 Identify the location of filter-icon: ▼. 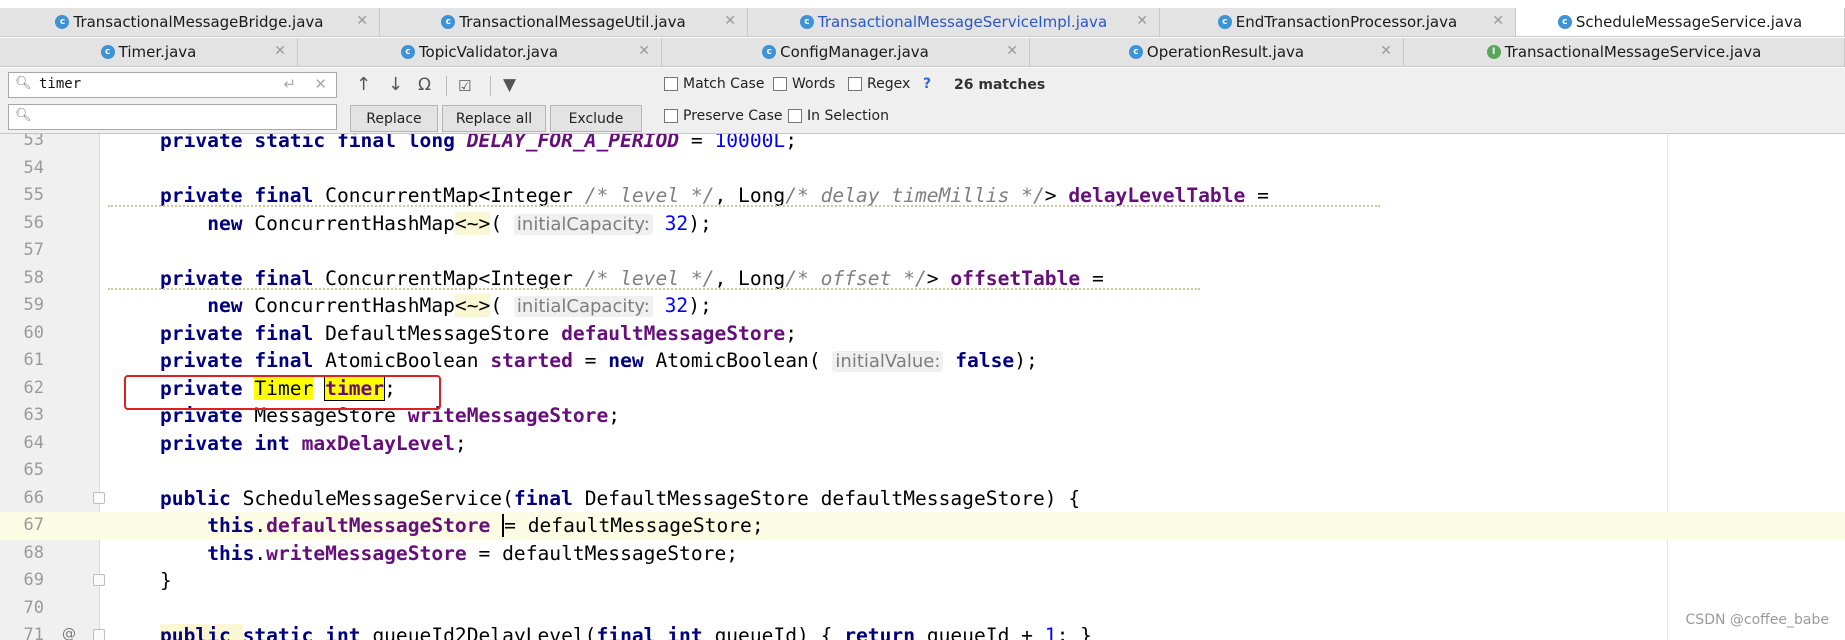
(509, 85).